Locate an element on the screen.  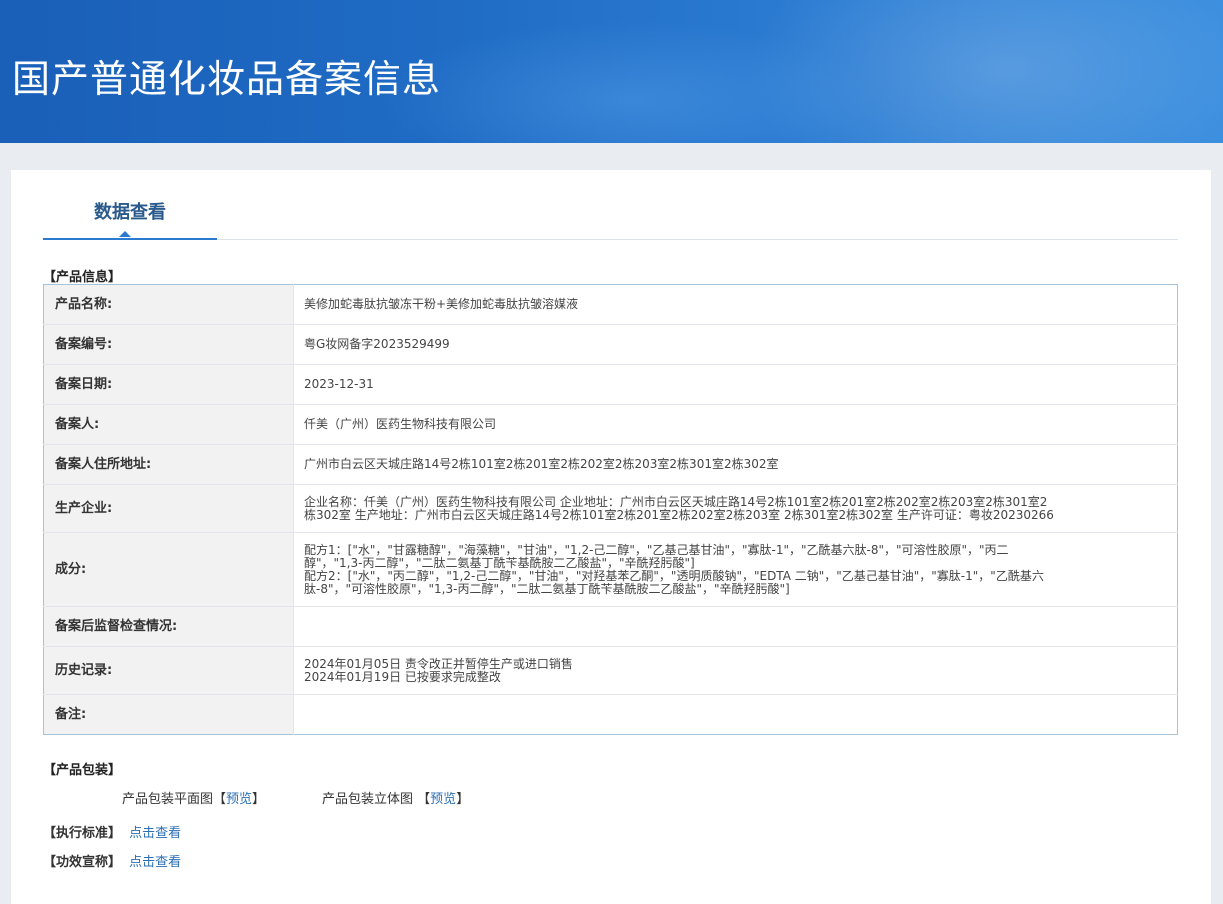
row-value-line: 仟美（广州）医药生物科技有限公司 is located at coordinates (400, 424).